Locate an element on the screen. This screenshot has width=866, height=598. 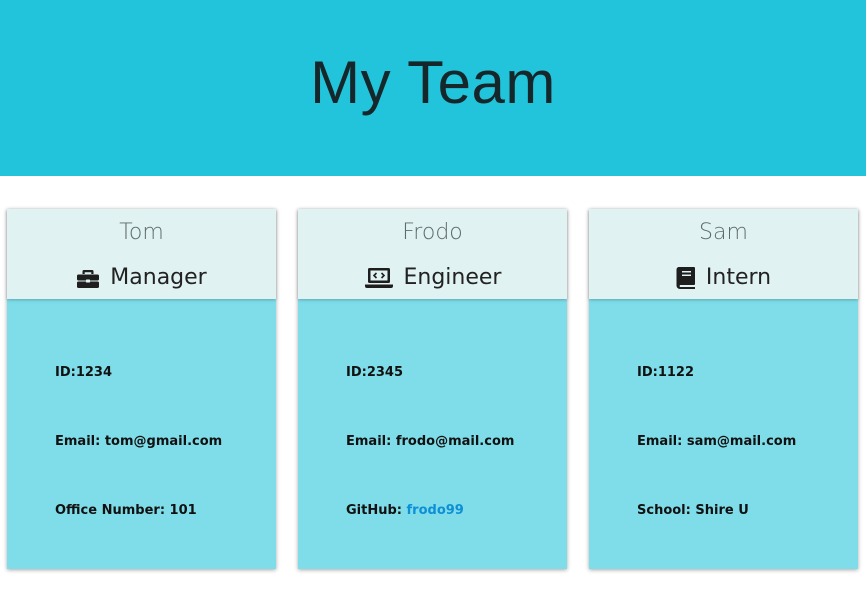
school-field: School: Shire U is located at coordinates (693, 510).